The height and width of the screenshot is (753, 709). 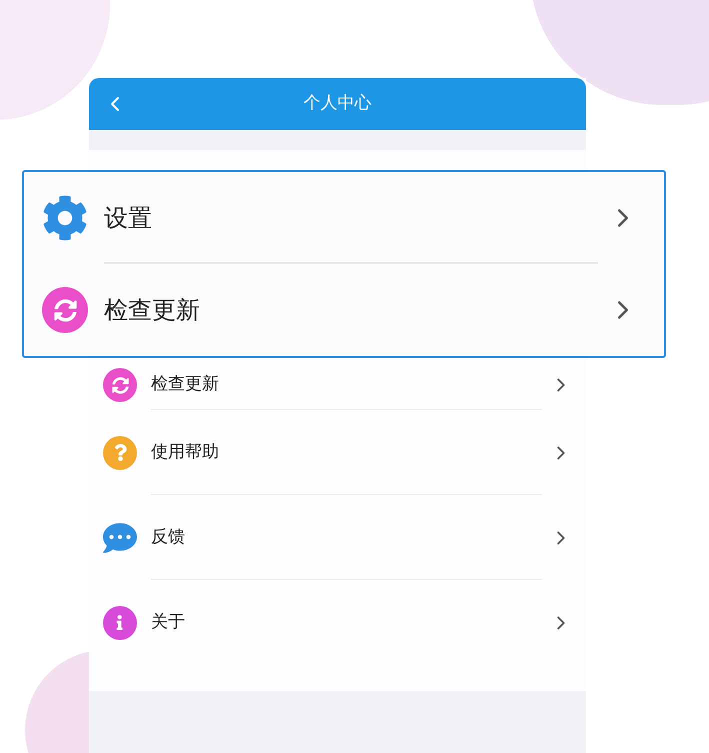 What do you see at coordinates (337, 622) in the screenshot?
I see `menu-item: 关于` at bounding box center [337, 622].